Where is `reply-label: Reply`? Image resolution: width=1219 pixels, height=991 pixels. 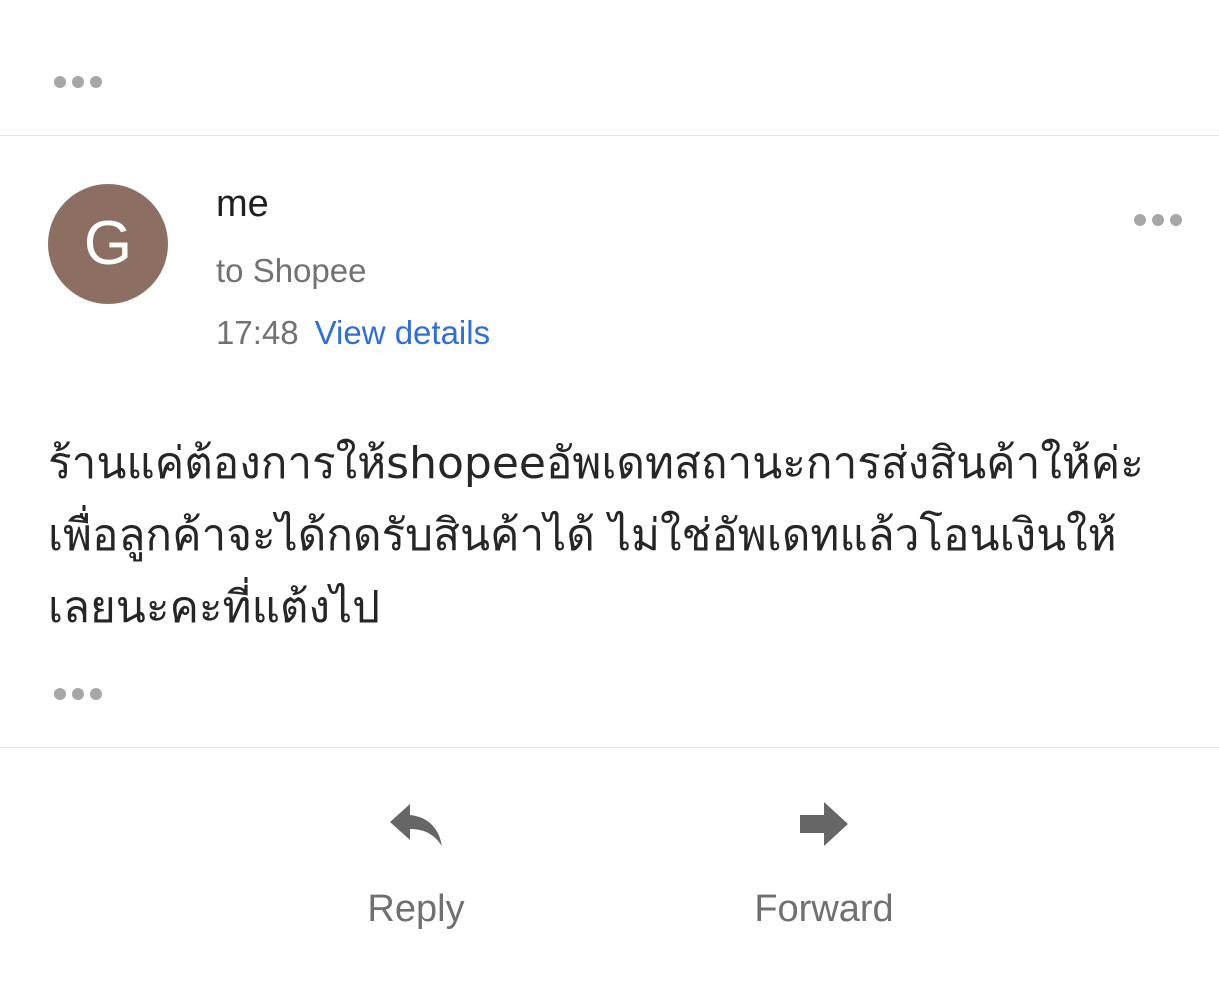 reply-label: Reply is located at coordinates (416, 909).